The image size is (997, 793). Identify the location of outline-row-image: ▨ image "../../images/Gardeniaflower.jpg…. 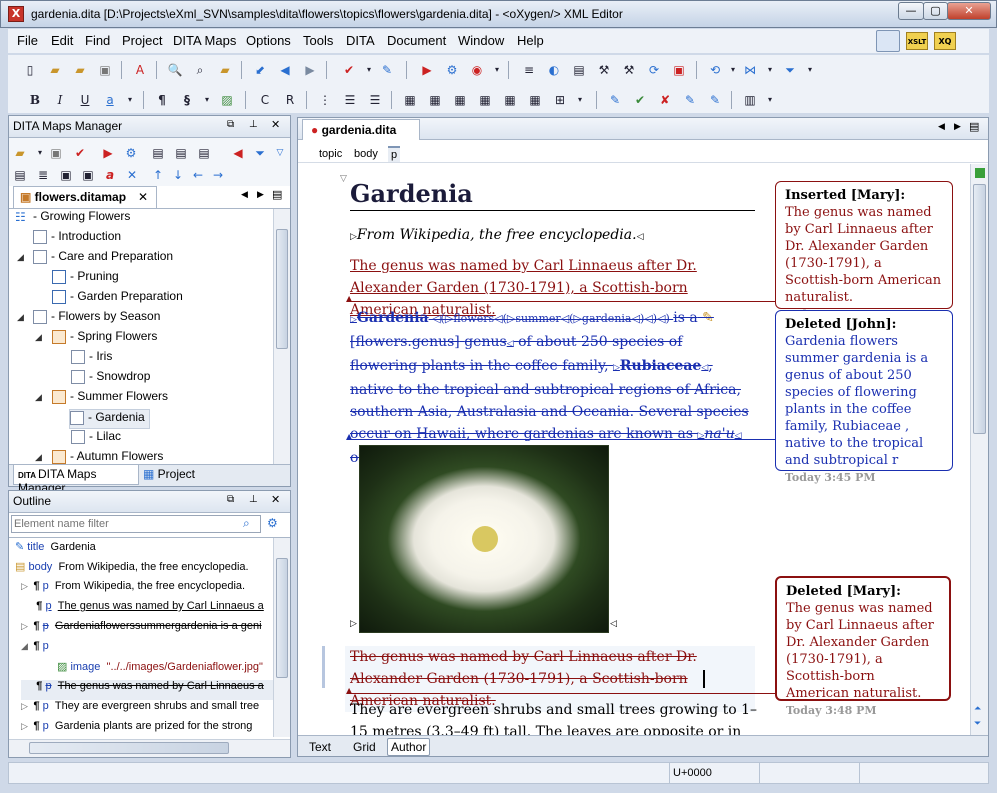
(160, 670).